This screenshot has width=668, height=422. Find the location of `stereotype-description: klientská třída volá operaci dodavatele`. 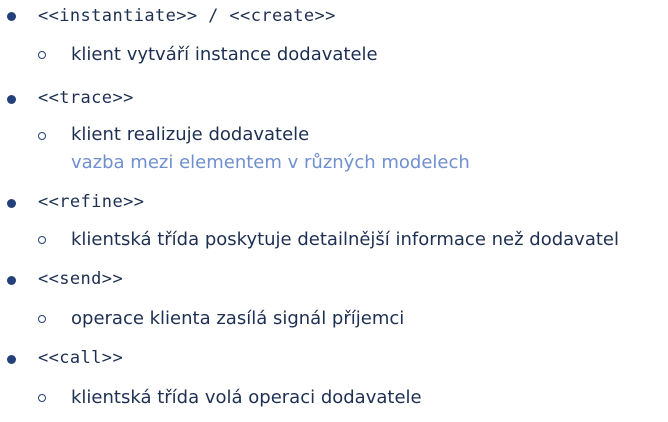

stereotype-description: klientská třída volá operaci dodavatele is located at coordinates (246, 397).